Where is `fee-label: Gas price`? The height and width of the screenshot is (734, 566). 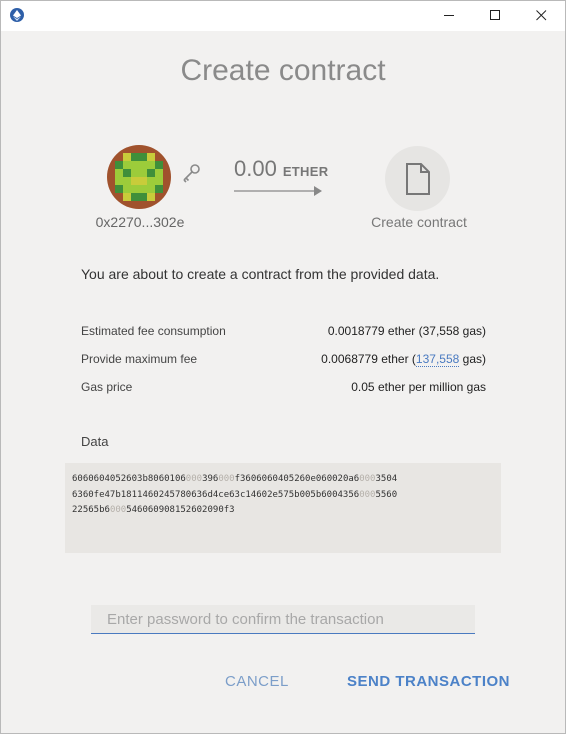 fee-label: Gas price is located at coordinates (107, 387).